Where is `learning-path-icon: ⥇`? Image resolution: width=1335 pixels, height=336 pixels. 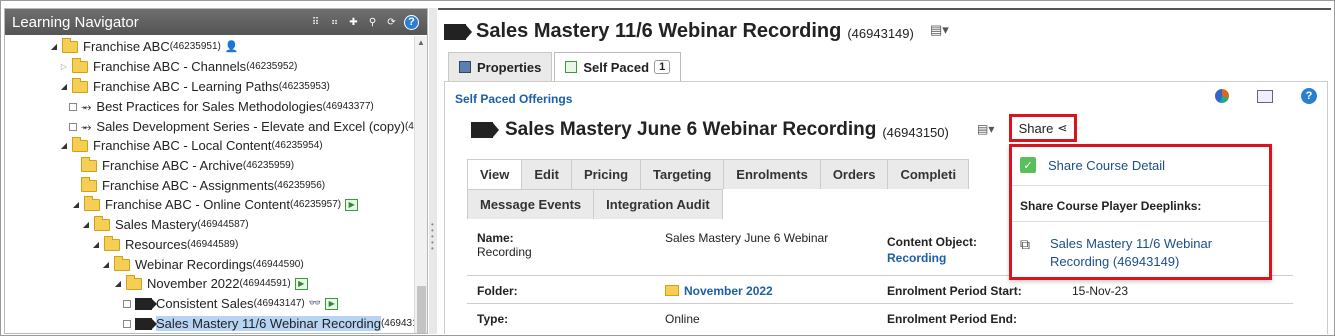 learning-path-icon: ⥇ is located at coordinates (86, 126).